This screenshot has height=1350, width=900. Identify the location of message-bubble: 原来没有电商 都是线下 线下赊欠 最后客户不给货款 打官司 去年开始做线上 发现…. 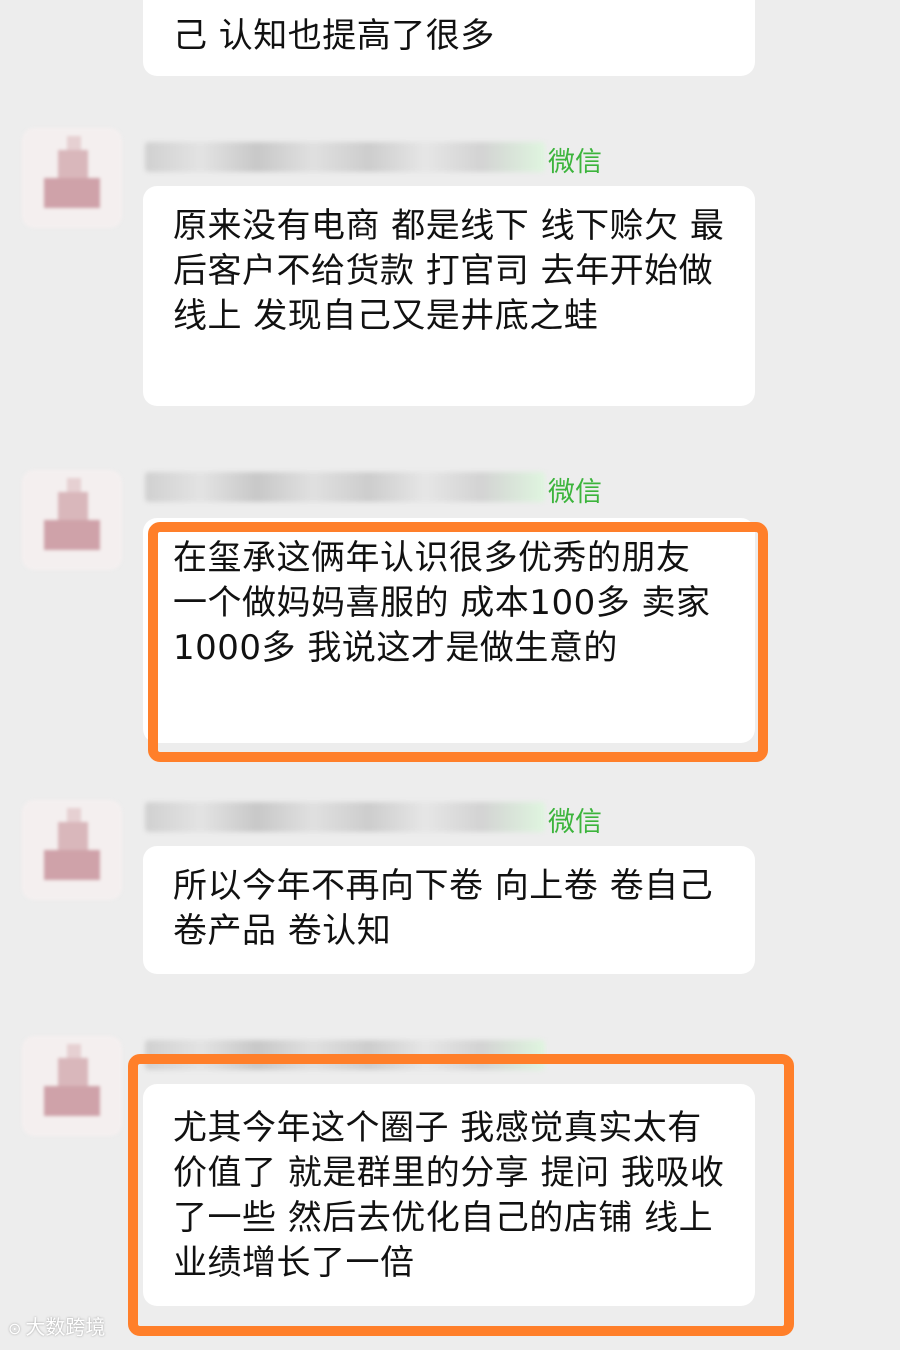
(449, 296).